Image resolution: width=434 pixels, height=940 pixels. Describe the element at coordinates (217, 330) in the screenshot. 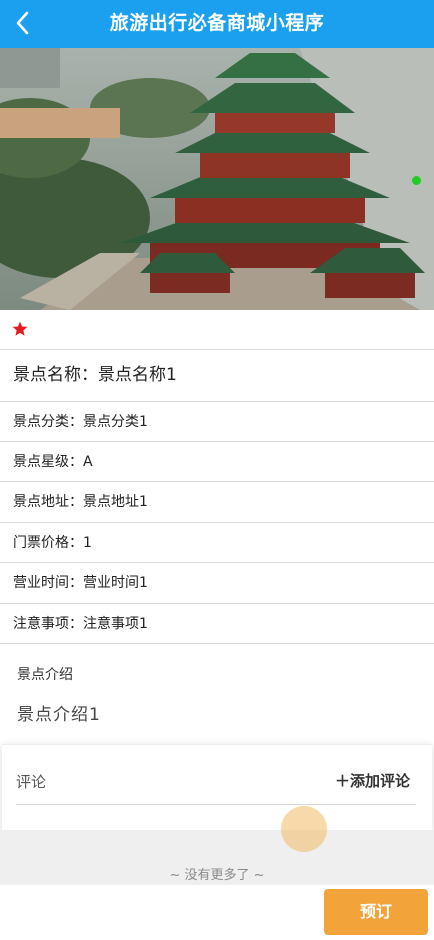

I see `favorite-row` at that location.